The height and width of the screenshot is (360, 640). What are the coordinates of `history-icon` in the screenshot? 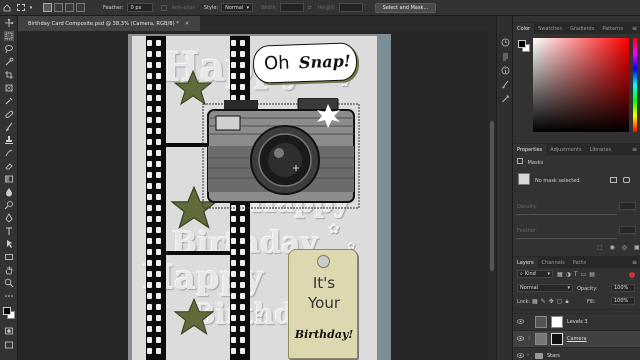 It's located at (505, 39).